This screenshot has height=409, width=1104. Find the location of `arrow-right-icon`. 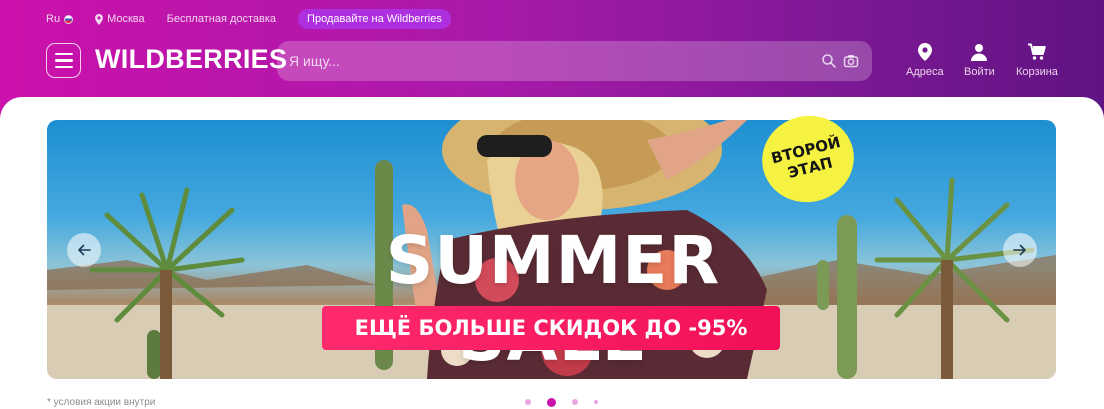

arrow-right-icon is located at coordinates (1019, 250).